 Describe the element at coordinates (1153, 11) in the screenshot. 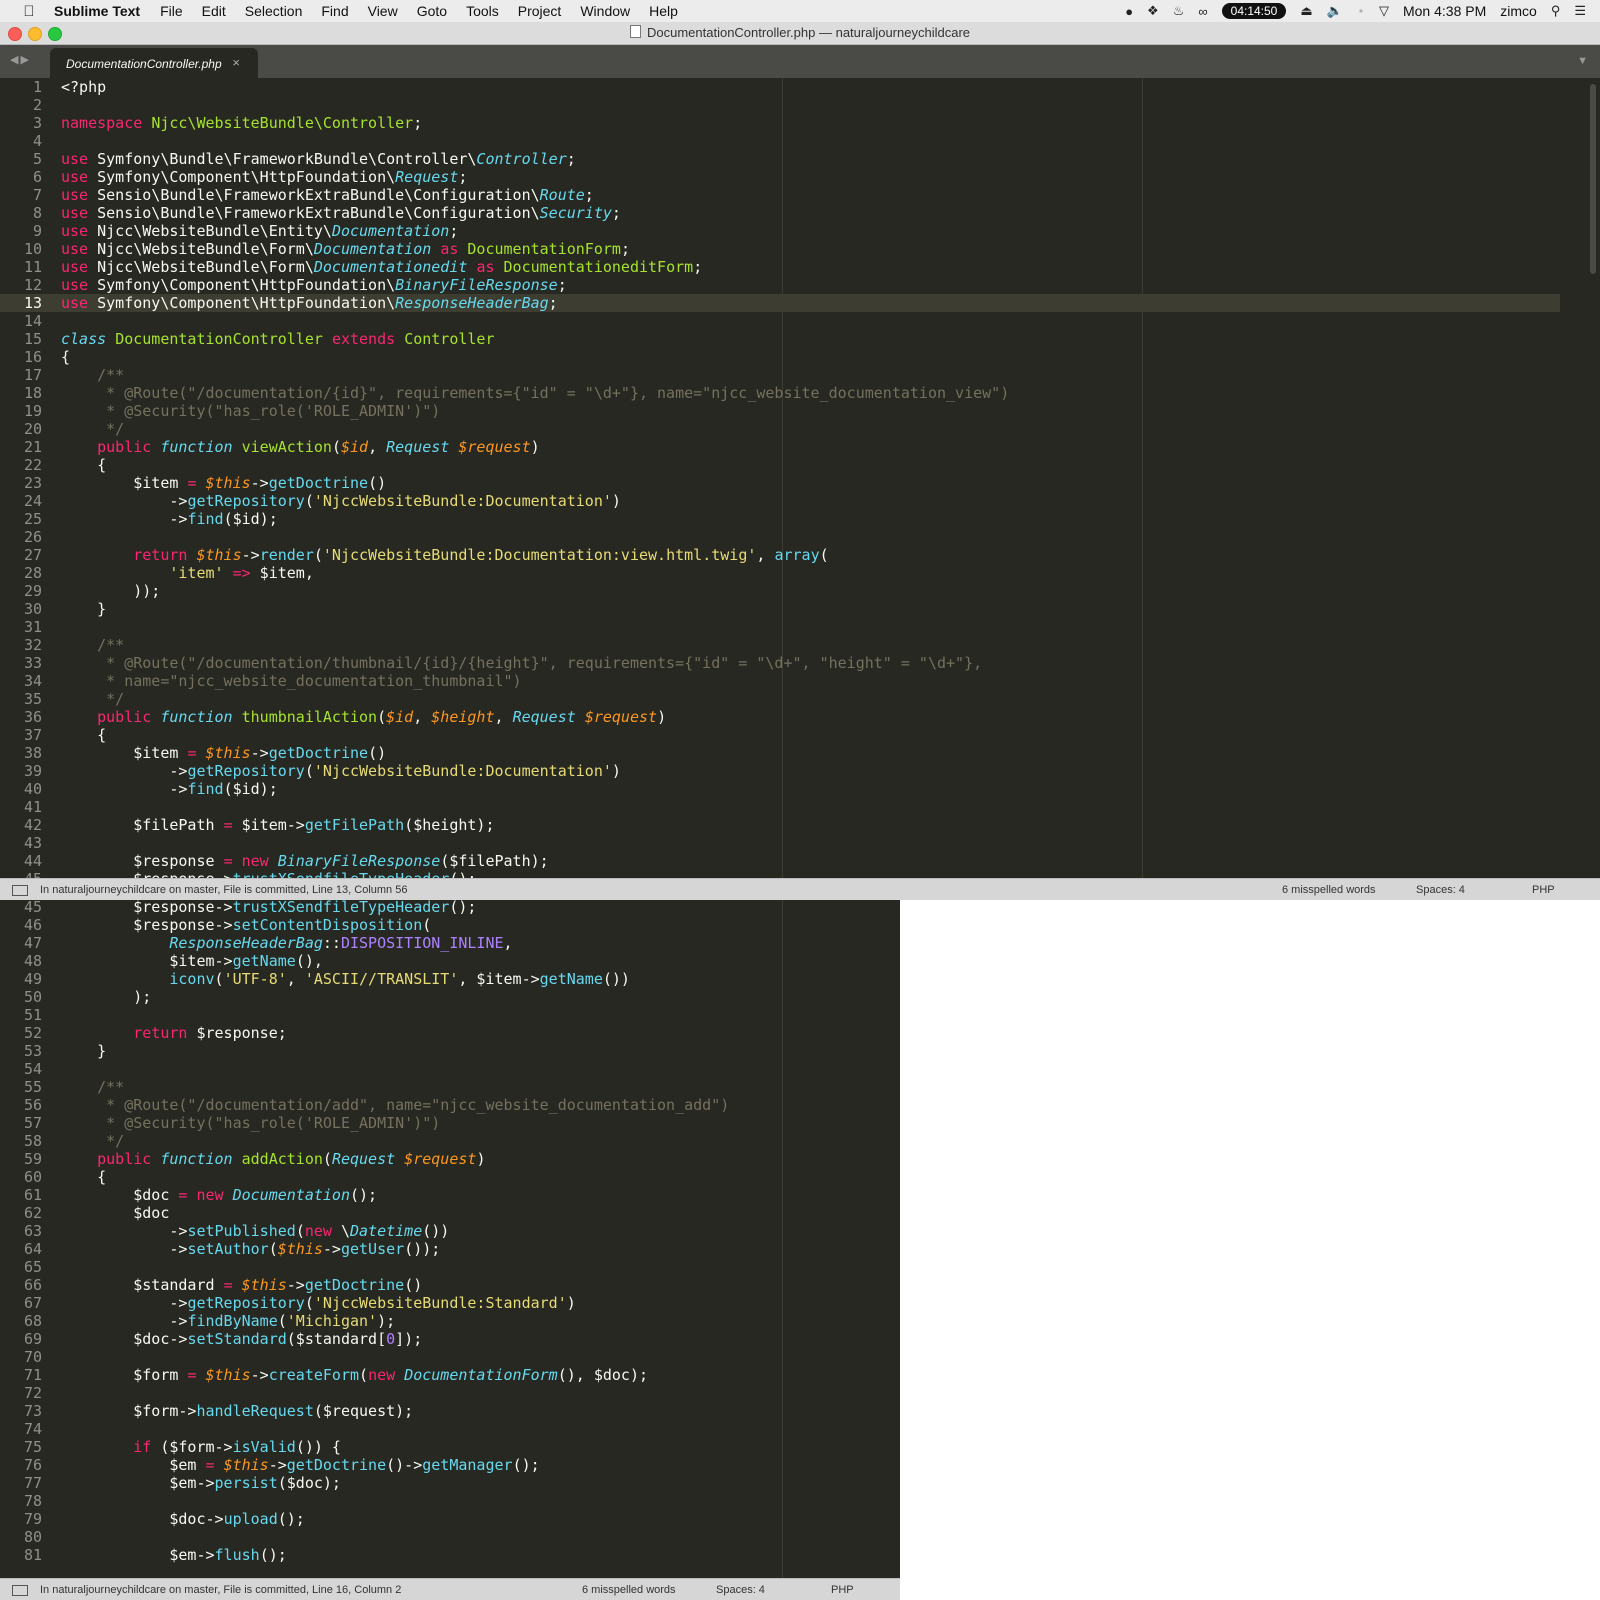

I see `dropbox-icon: ❖` at that location.